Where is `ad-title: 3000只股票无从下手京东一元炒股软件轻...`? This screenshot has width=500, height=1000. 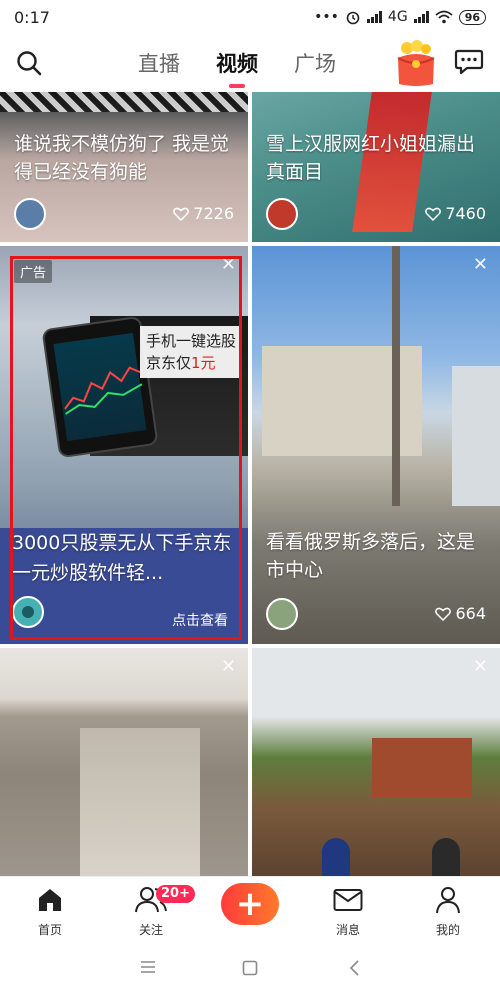
ad-title: 3000只股票无从下手京东一元炒股软件轻... is located at coordinates (122, 558).